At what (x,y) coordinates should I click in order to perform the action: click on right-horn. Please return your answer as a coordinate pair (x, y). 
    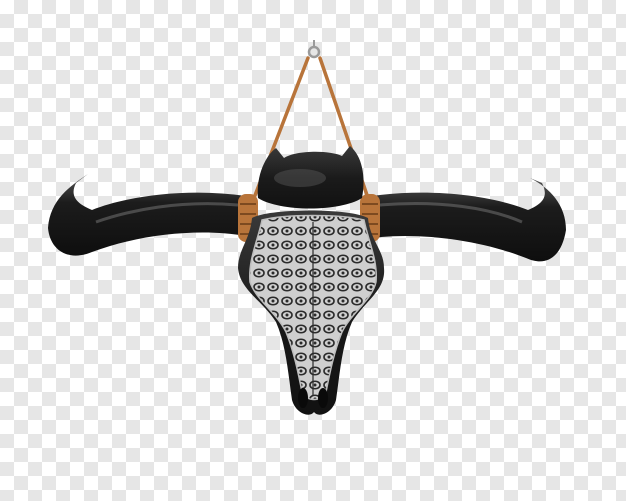
    Looking at the image, I should click on (469, 220).